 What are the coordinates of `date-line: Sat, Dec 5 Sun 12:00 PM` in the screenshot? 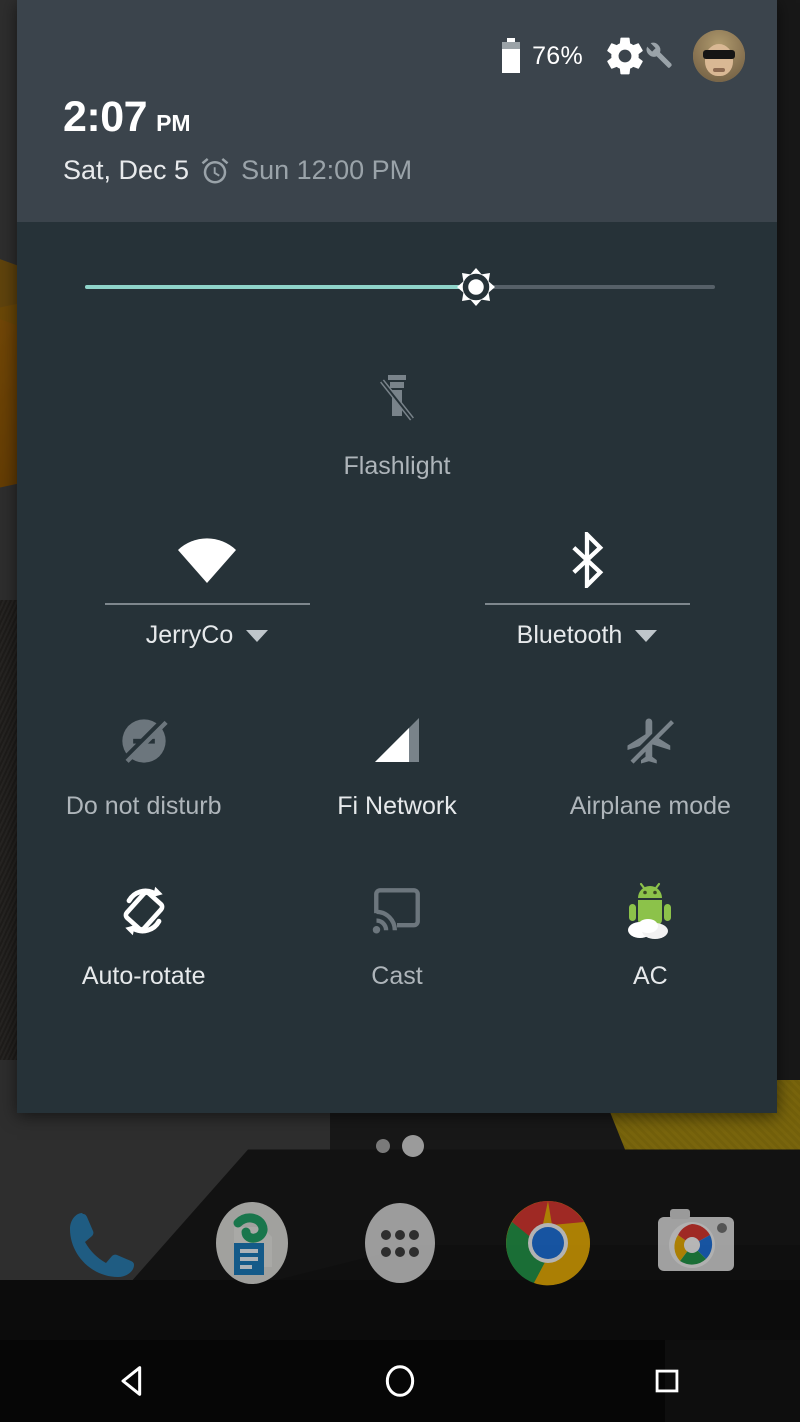 It's located at (237, 170).